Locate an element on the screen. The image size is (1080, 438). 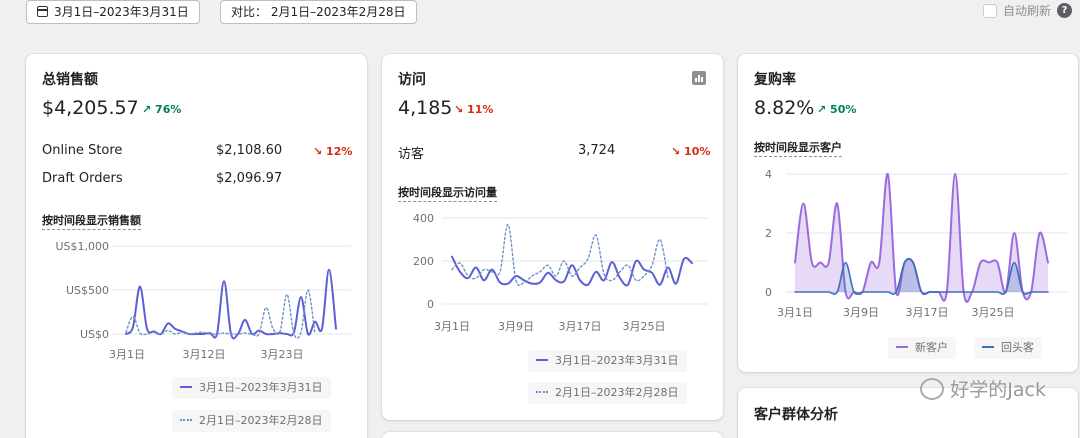
card-title: 访问 is located at coordinates (412, 80).